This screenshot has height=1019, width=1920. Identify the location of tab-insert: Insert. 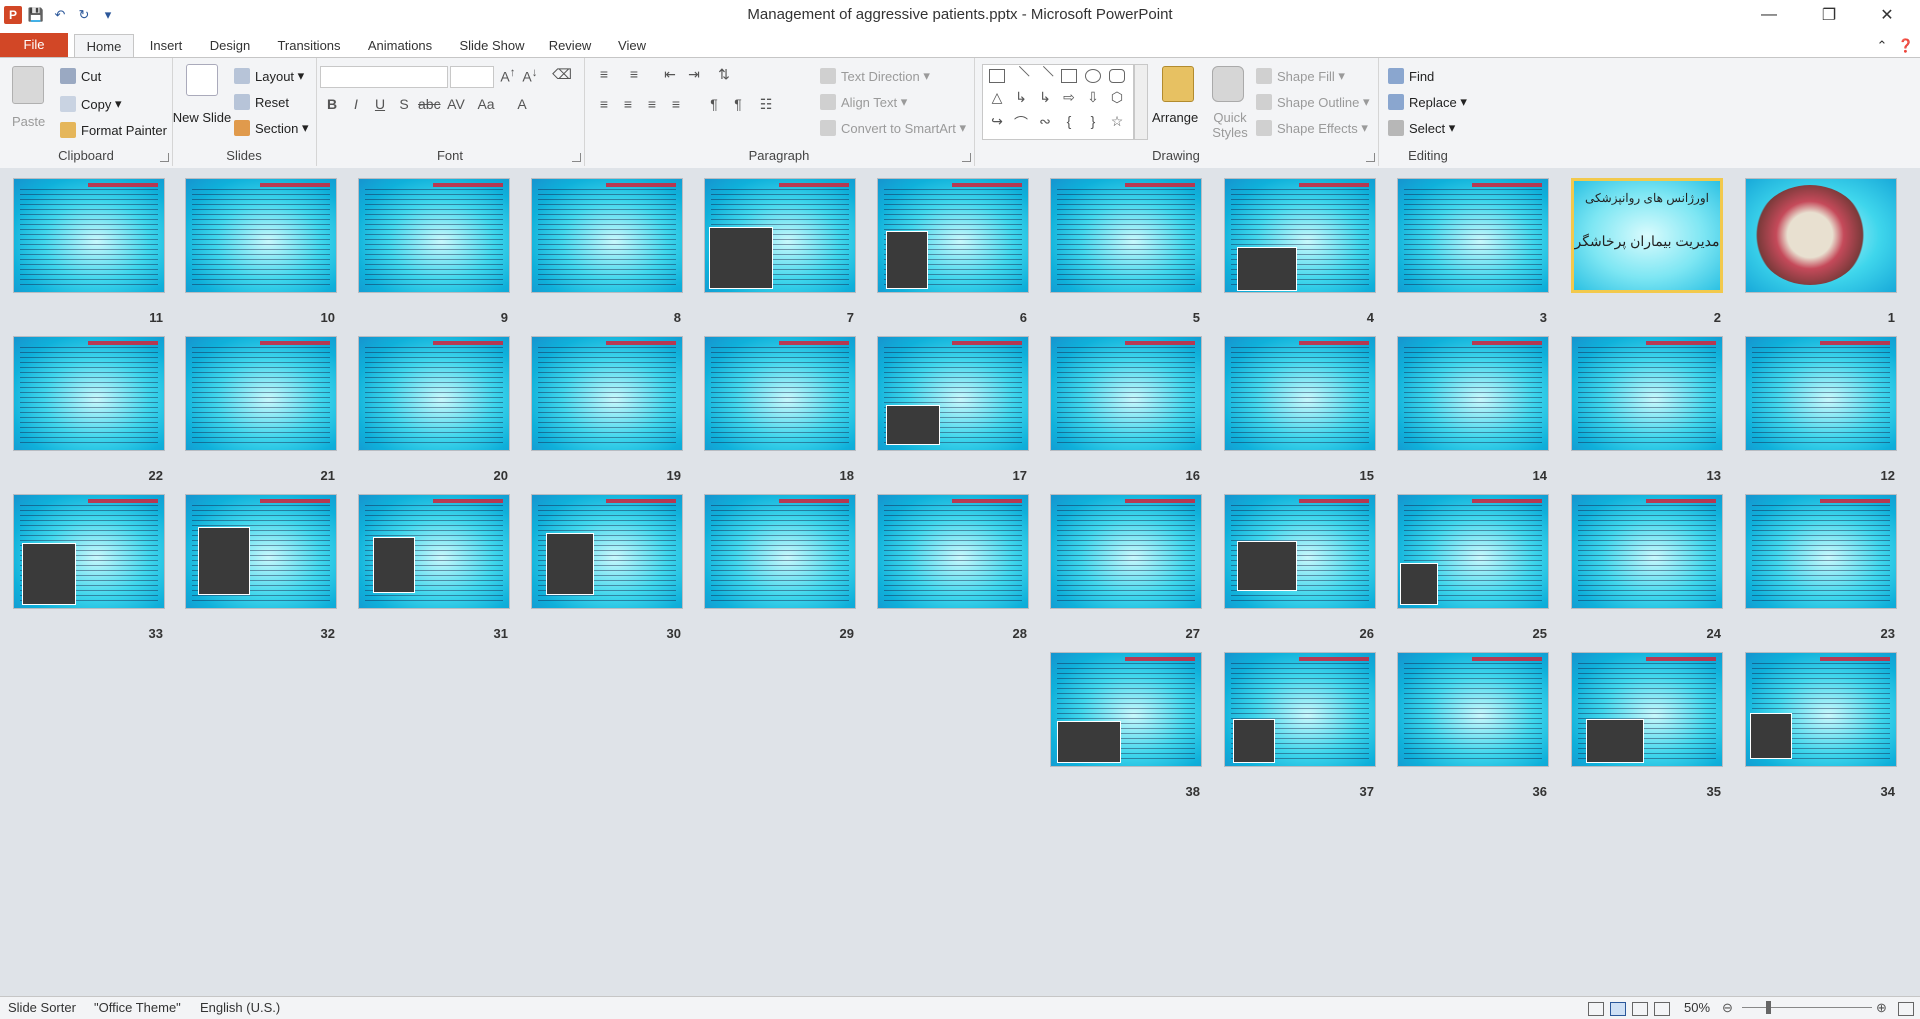
(166, 46).